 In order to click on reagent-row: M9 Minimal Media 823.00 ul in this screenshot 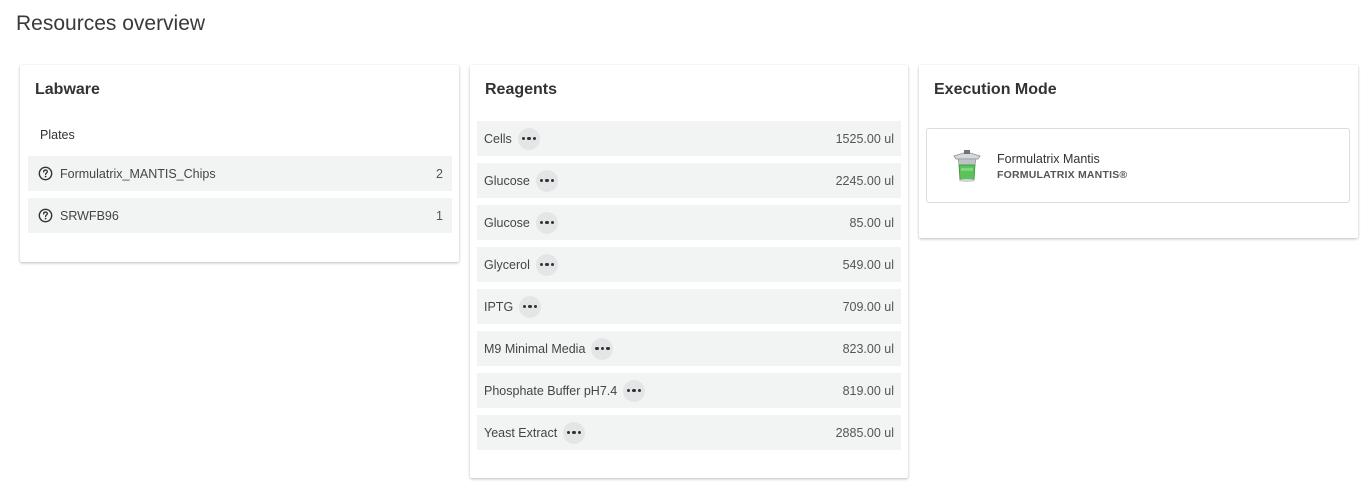, I will do `click(689, 348)`.